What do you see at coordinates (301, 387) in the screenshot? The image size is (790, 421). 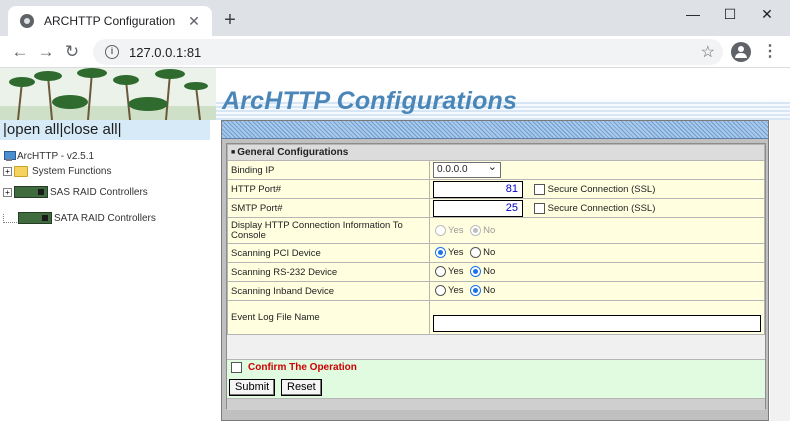 I see `reset-button: Reset` at bounding box center [301, 387].